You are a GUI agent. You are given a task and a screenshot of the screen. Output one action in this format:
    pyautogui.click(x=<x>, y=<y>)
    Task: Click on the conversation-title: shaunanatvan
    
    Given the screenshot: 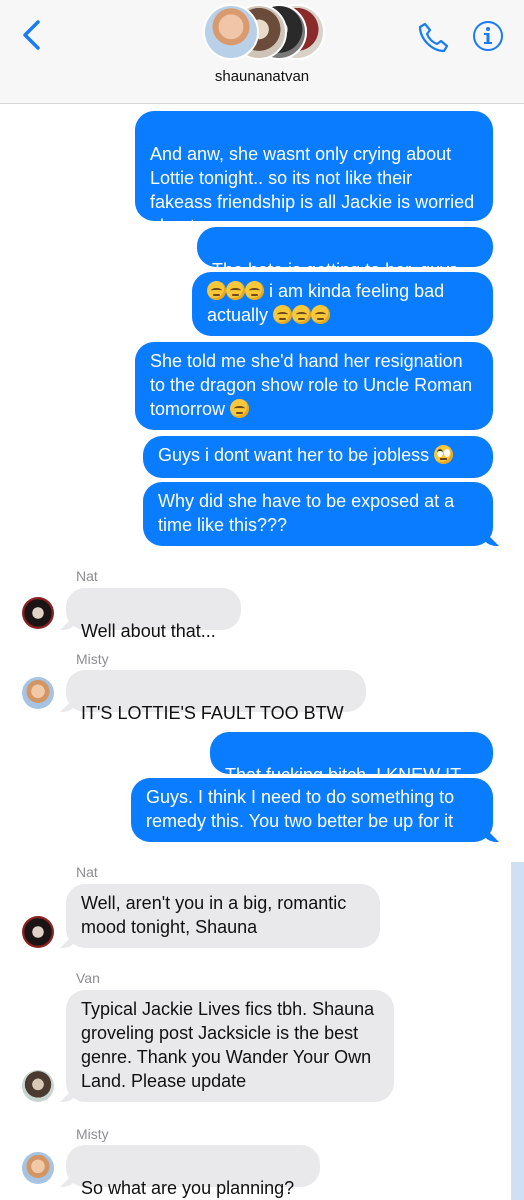 What is the action you would take?
    pyautogui.click(x=262, y=76)
    